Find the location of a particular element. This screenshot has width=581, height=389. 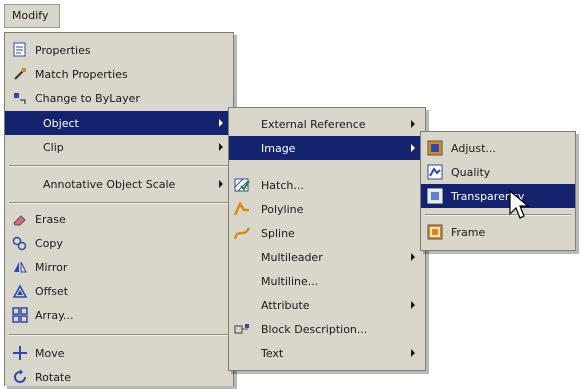

menu-item-object: Object is located at coordinates (119, 123).